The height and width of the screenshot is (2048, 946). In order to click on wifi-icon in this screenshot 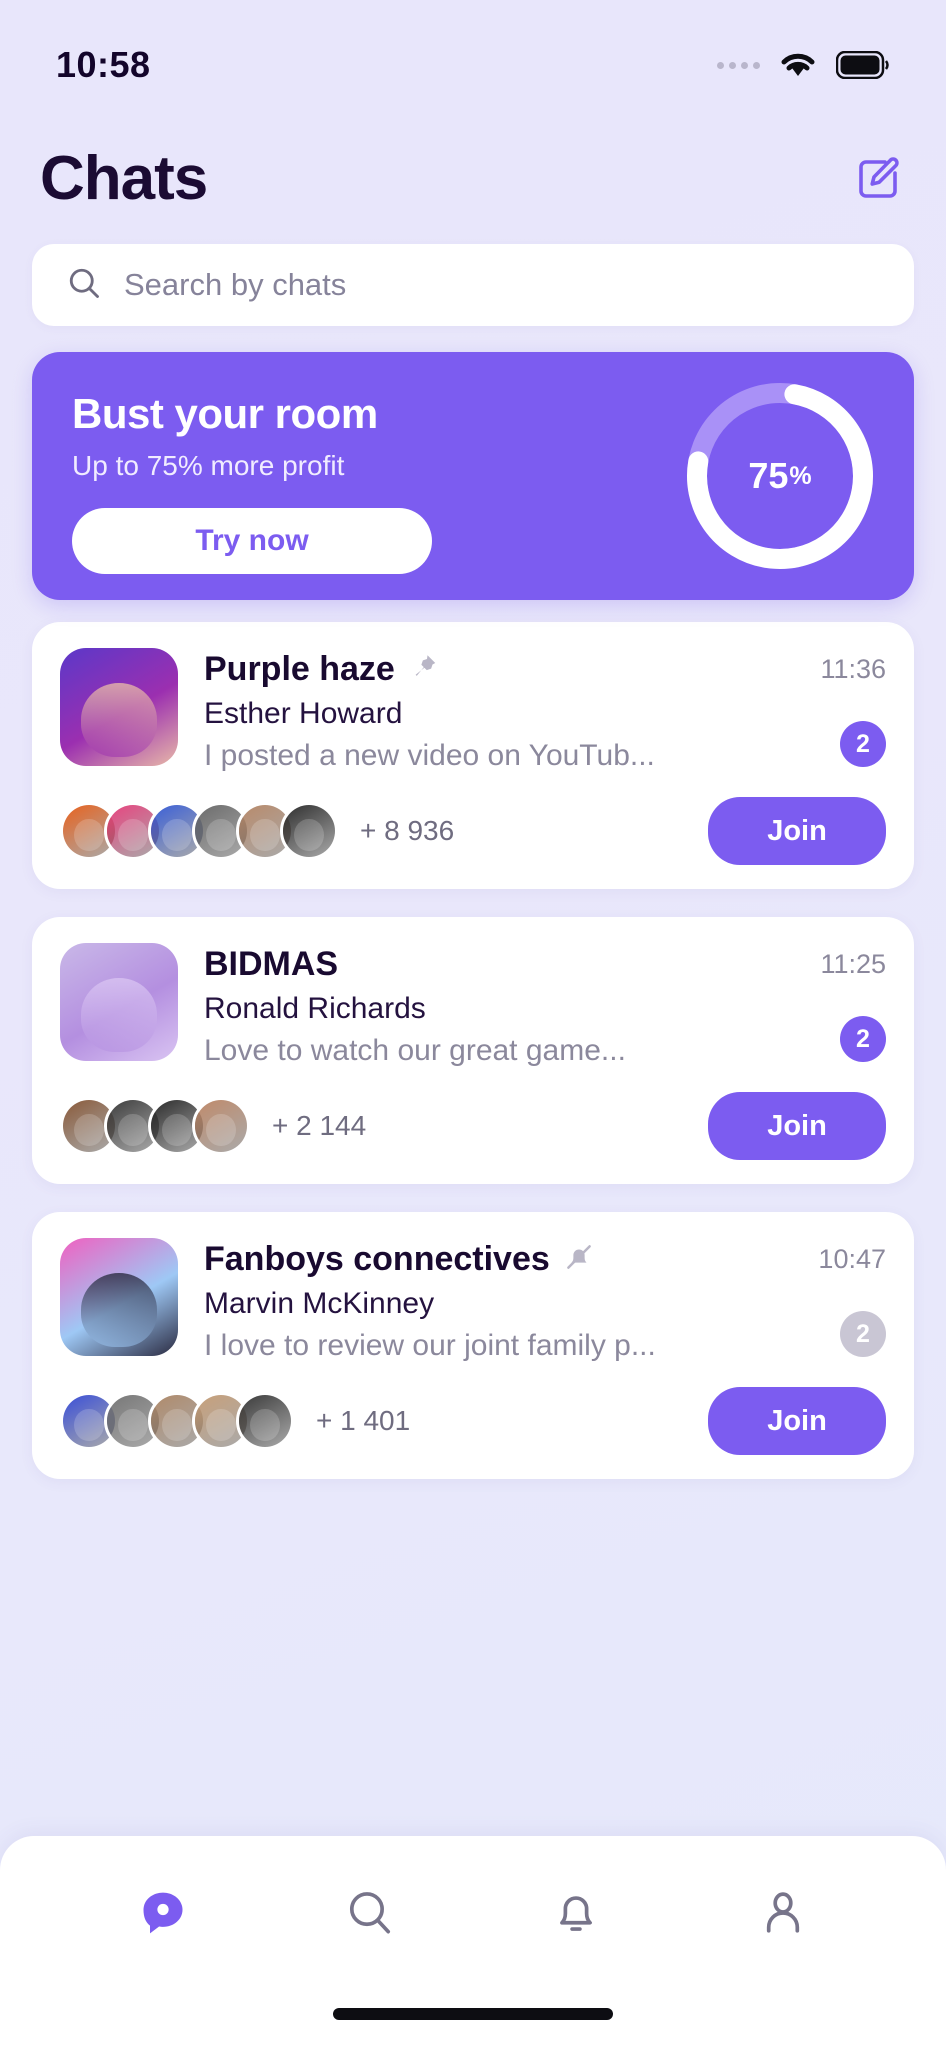, I will do `click(798, 65)`.